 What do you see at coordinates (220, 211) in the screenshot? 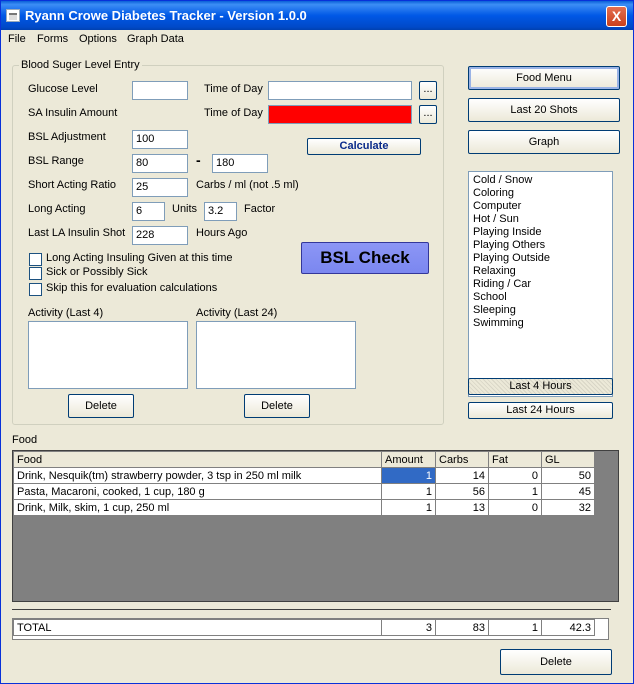
I see `factor-input: 3.2` at bounding box center [220, 211].